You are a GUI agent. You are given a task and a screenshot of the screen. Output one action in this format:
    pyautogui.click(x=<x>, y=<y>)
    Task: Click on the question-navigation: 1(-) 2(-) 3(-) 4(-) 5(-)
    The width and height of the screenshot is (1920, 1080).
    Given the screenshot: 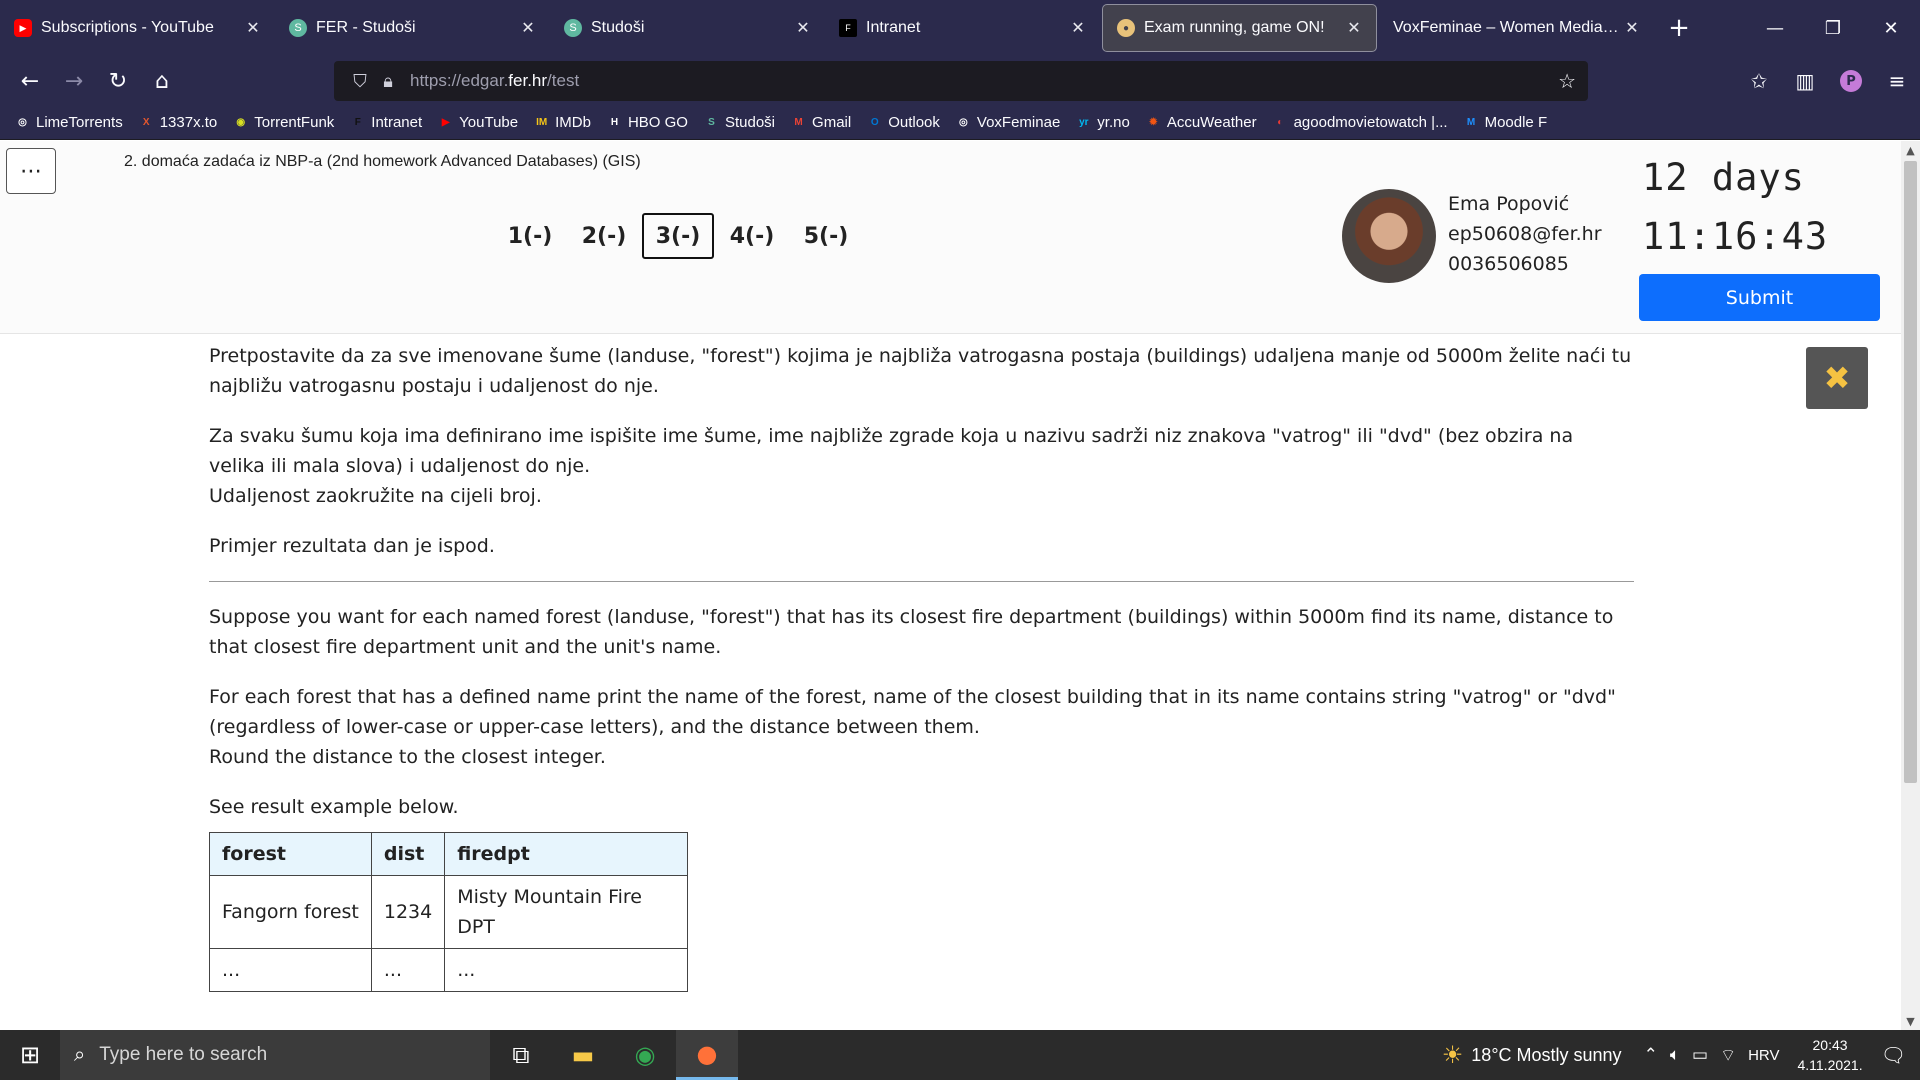 What is the action you would take?
    pyautogui.click(x=679, y=236)
    